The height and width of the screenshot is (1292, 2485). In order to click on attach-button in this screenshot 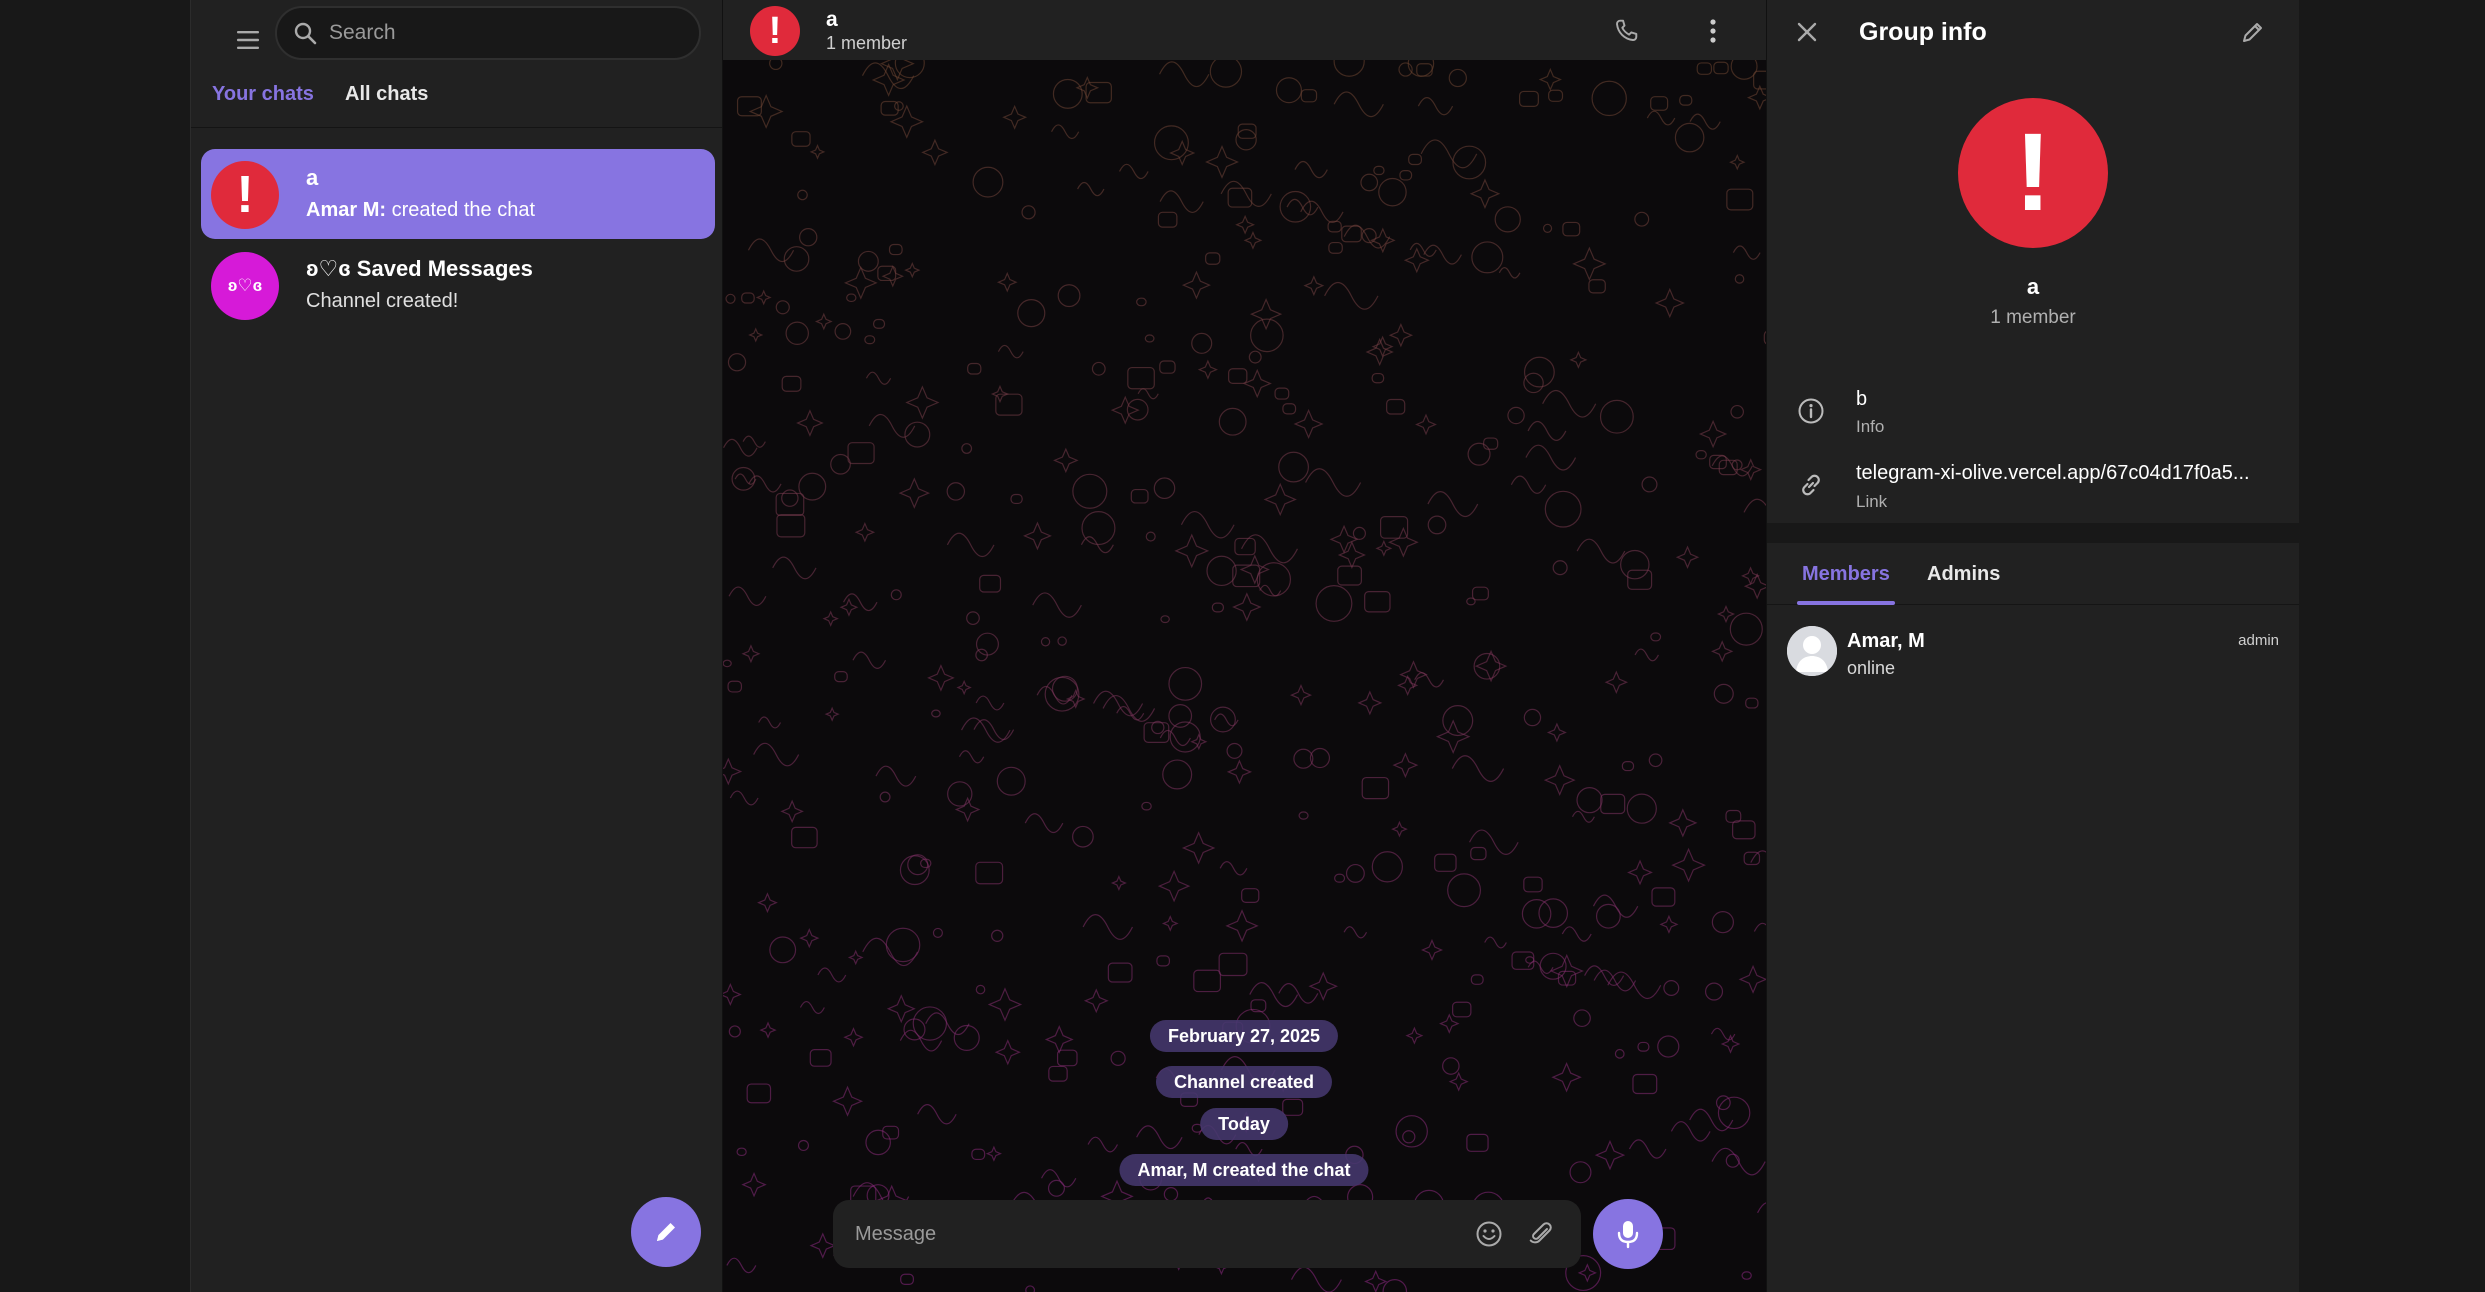, I will do `click(1541, 1234)`.